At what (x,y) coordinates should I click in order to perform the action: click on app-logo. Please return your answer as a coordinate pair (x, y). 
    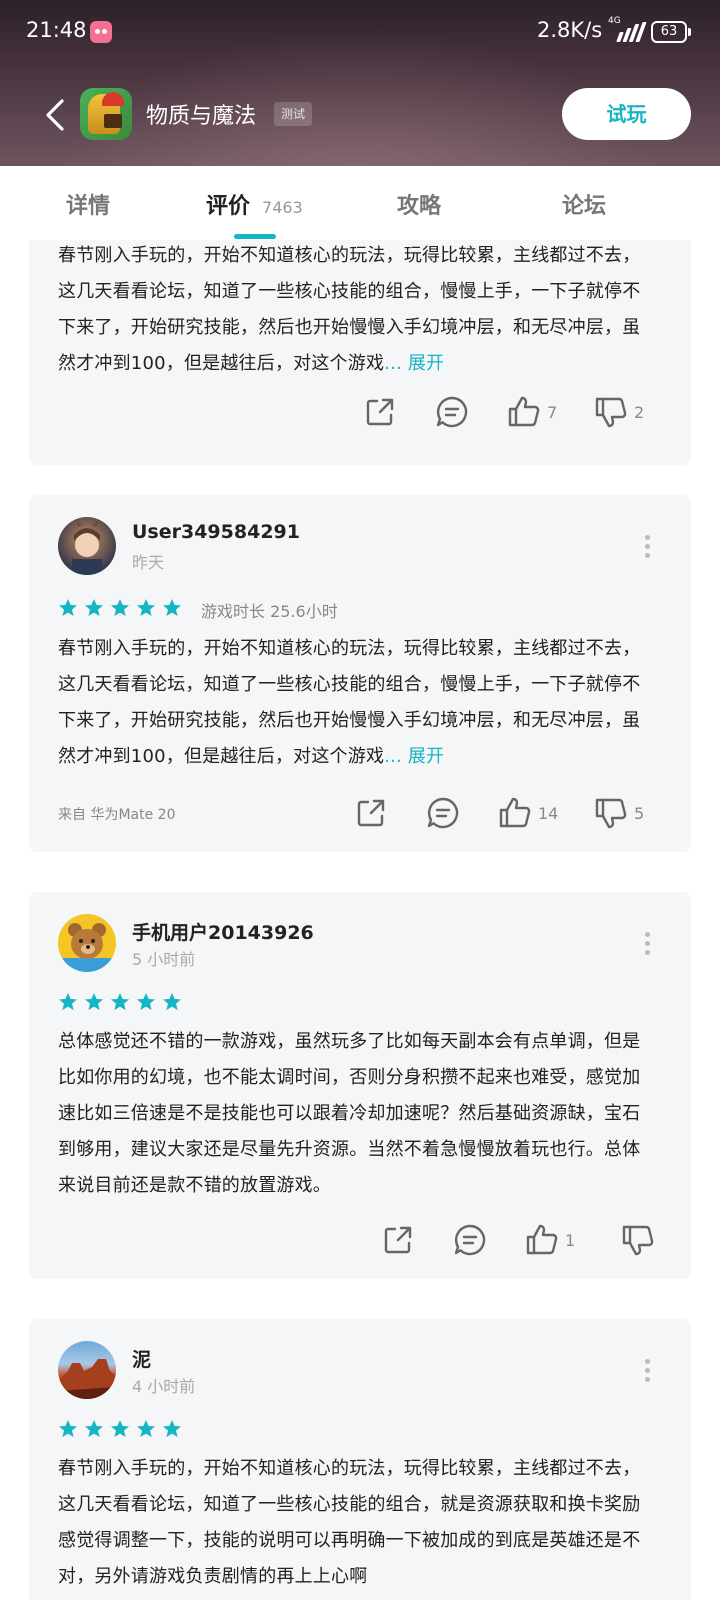
    Looking at the image, I should click on (106, 114).